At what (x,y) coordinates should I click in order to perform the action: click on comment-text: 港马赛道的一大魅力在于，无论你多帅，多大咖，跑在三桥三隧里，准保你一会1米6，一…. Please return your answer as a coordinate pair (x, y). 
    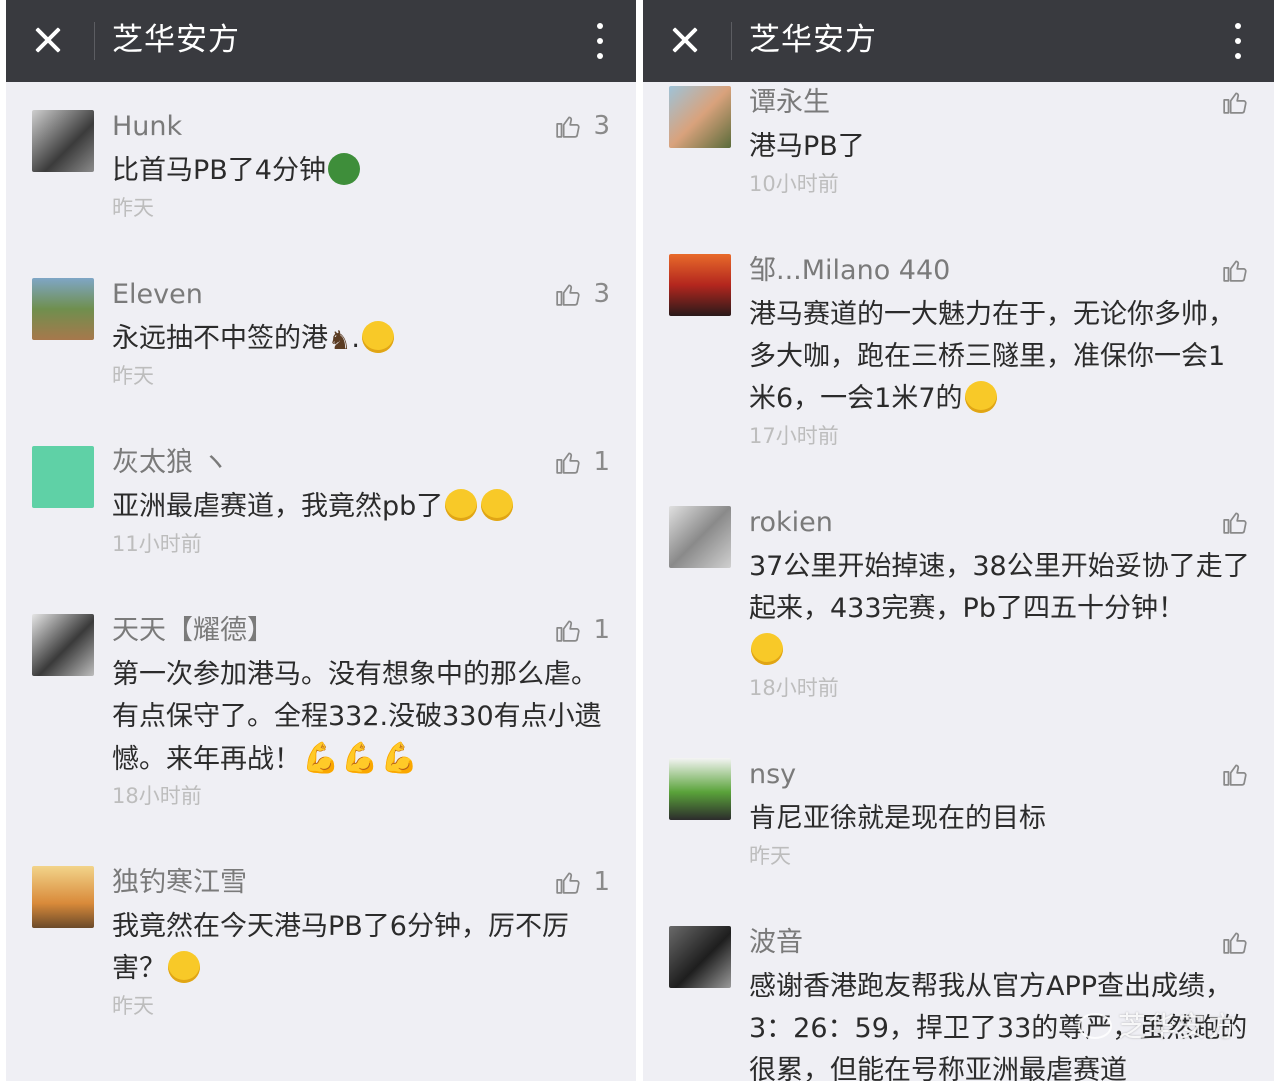
    Looking at the image, I should click on (992, 356).